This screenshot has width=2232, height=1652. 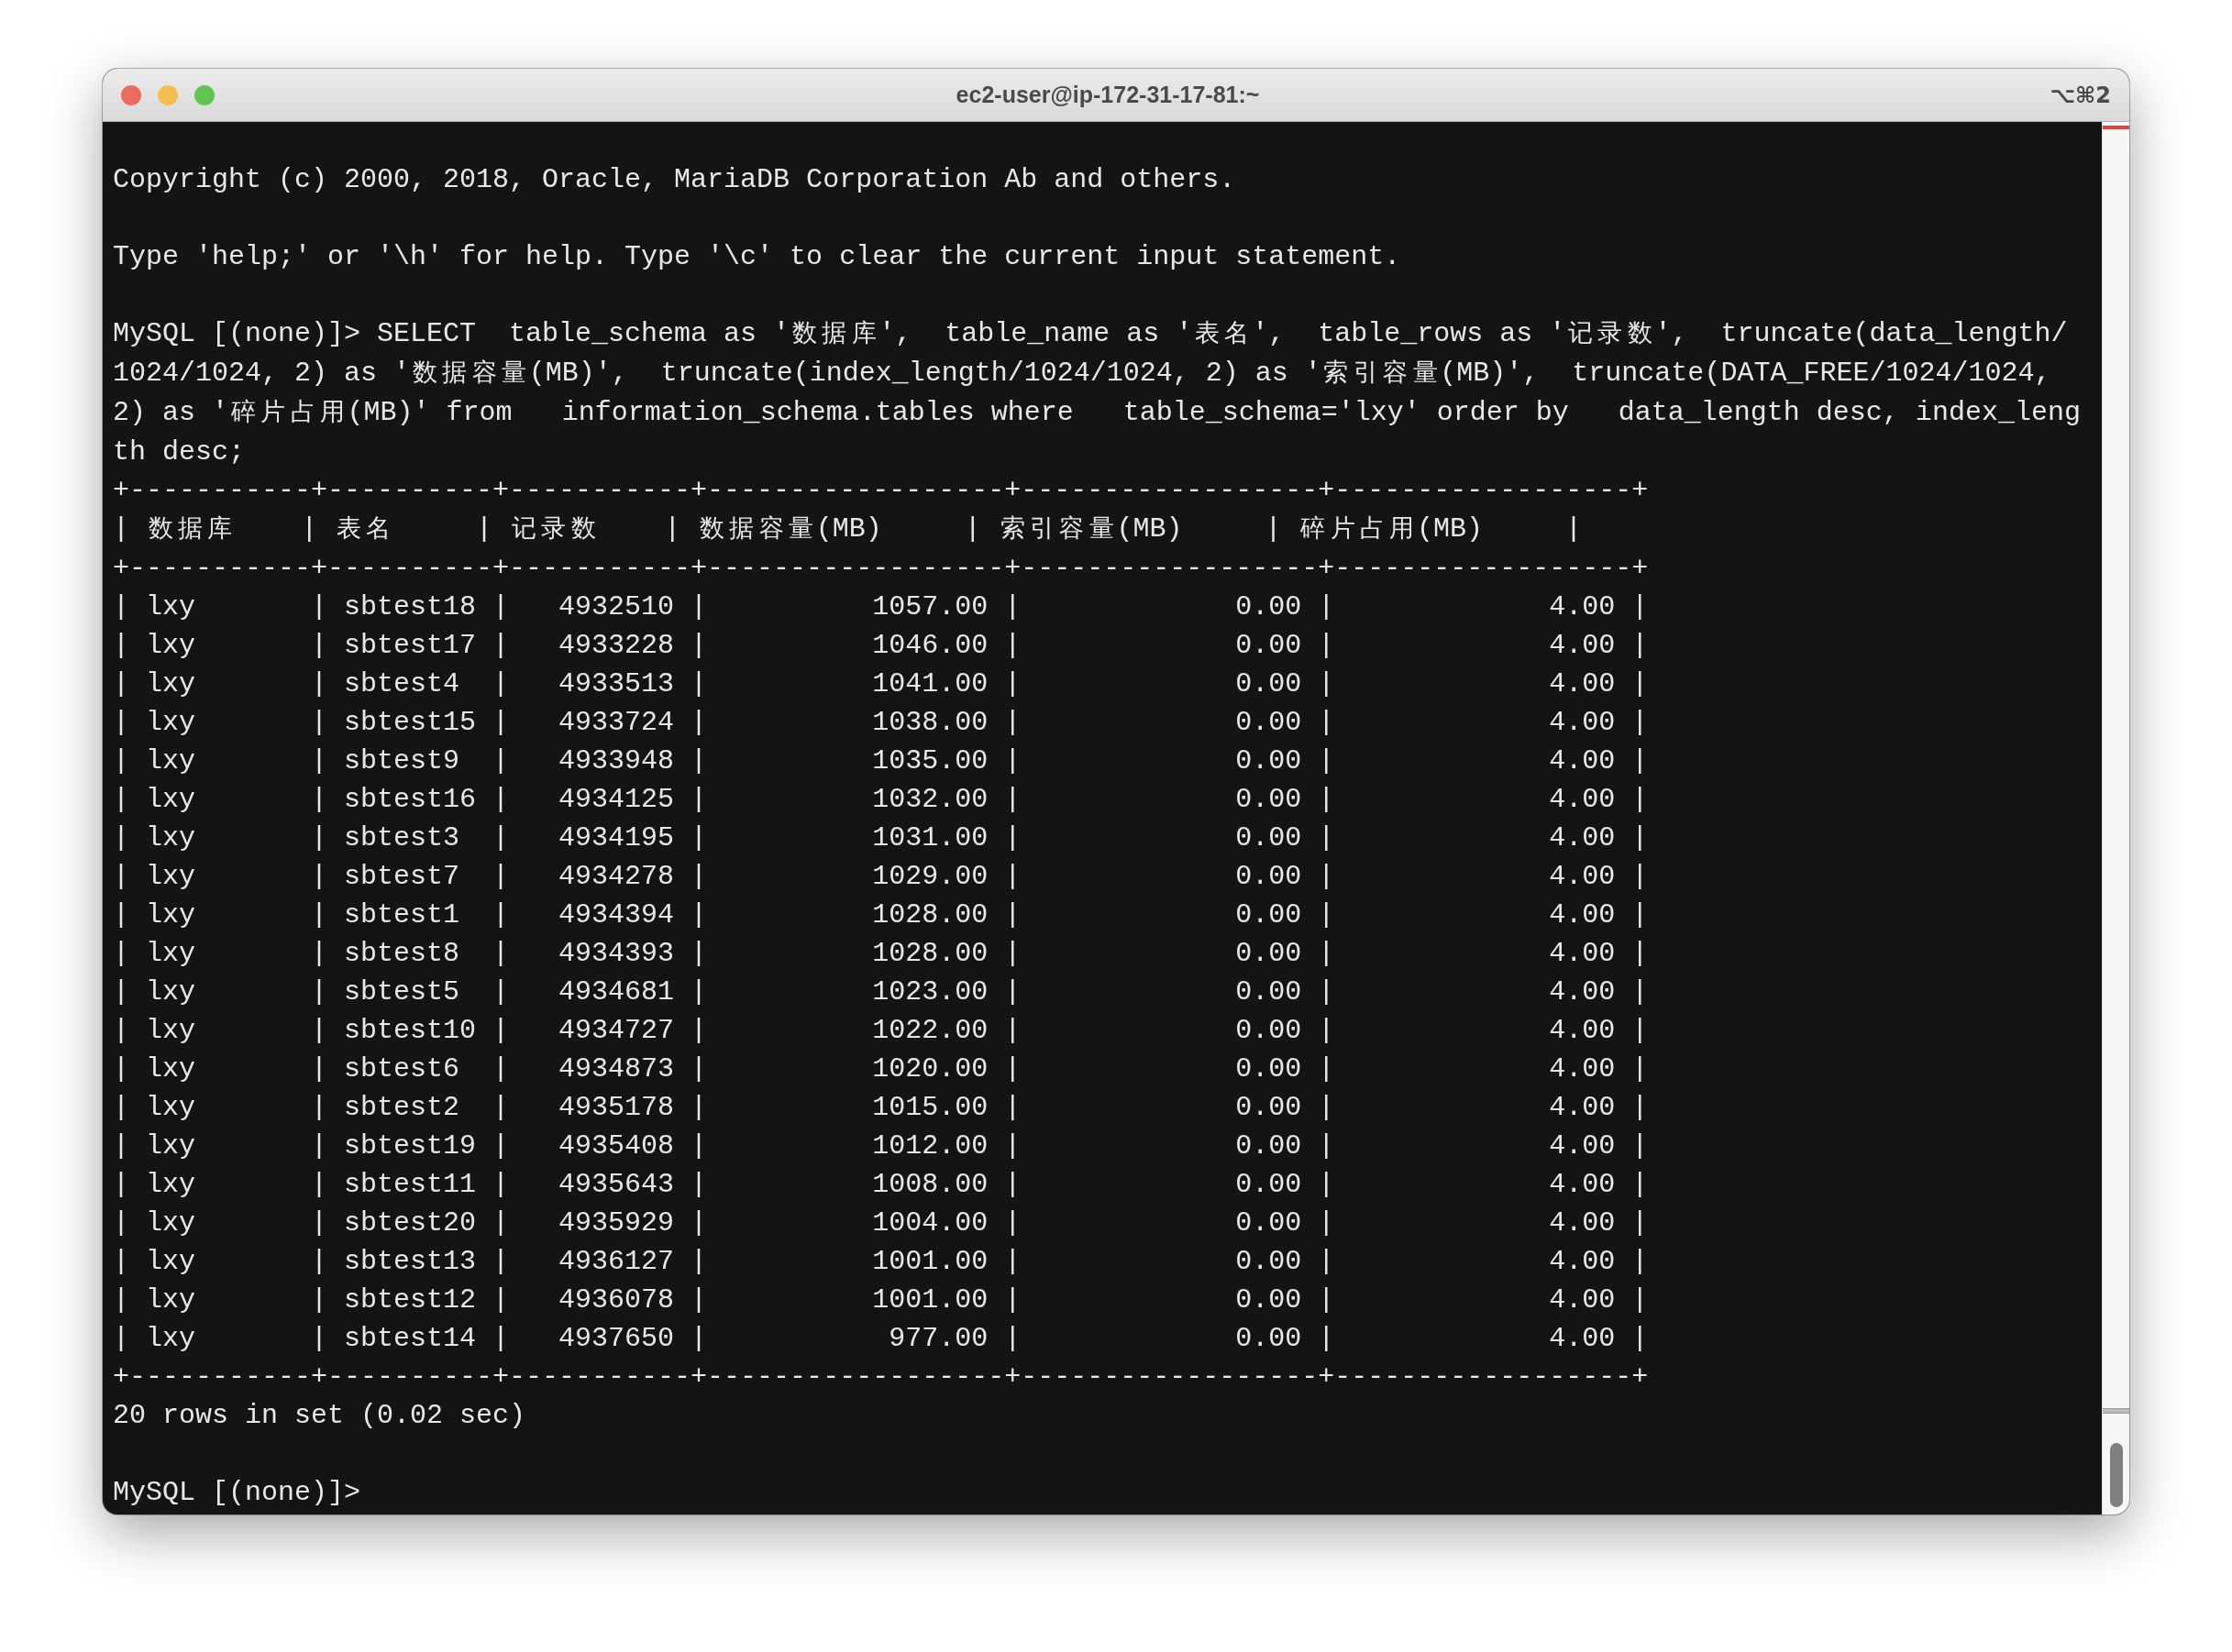 What do you see at coordinates (1090, 334) in the screenshot?
I see `terminal-line: MySQL [(none)]> SELECT table_schema as '数据库', table_name as '表名', table_rows as '记录数', truncate(data_length/` at bounding box center [1090, 334].